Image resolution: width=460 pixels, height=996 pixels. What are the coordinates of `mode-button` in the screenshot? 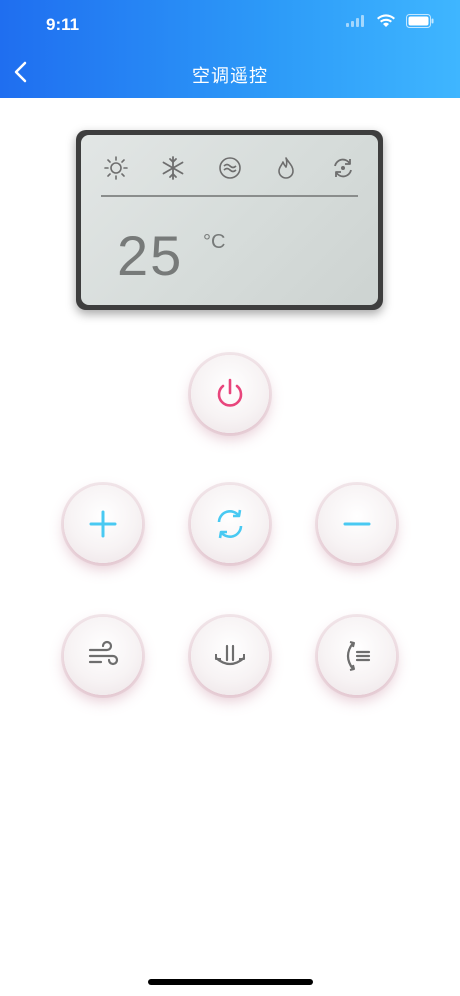 It's located at (230, 524).